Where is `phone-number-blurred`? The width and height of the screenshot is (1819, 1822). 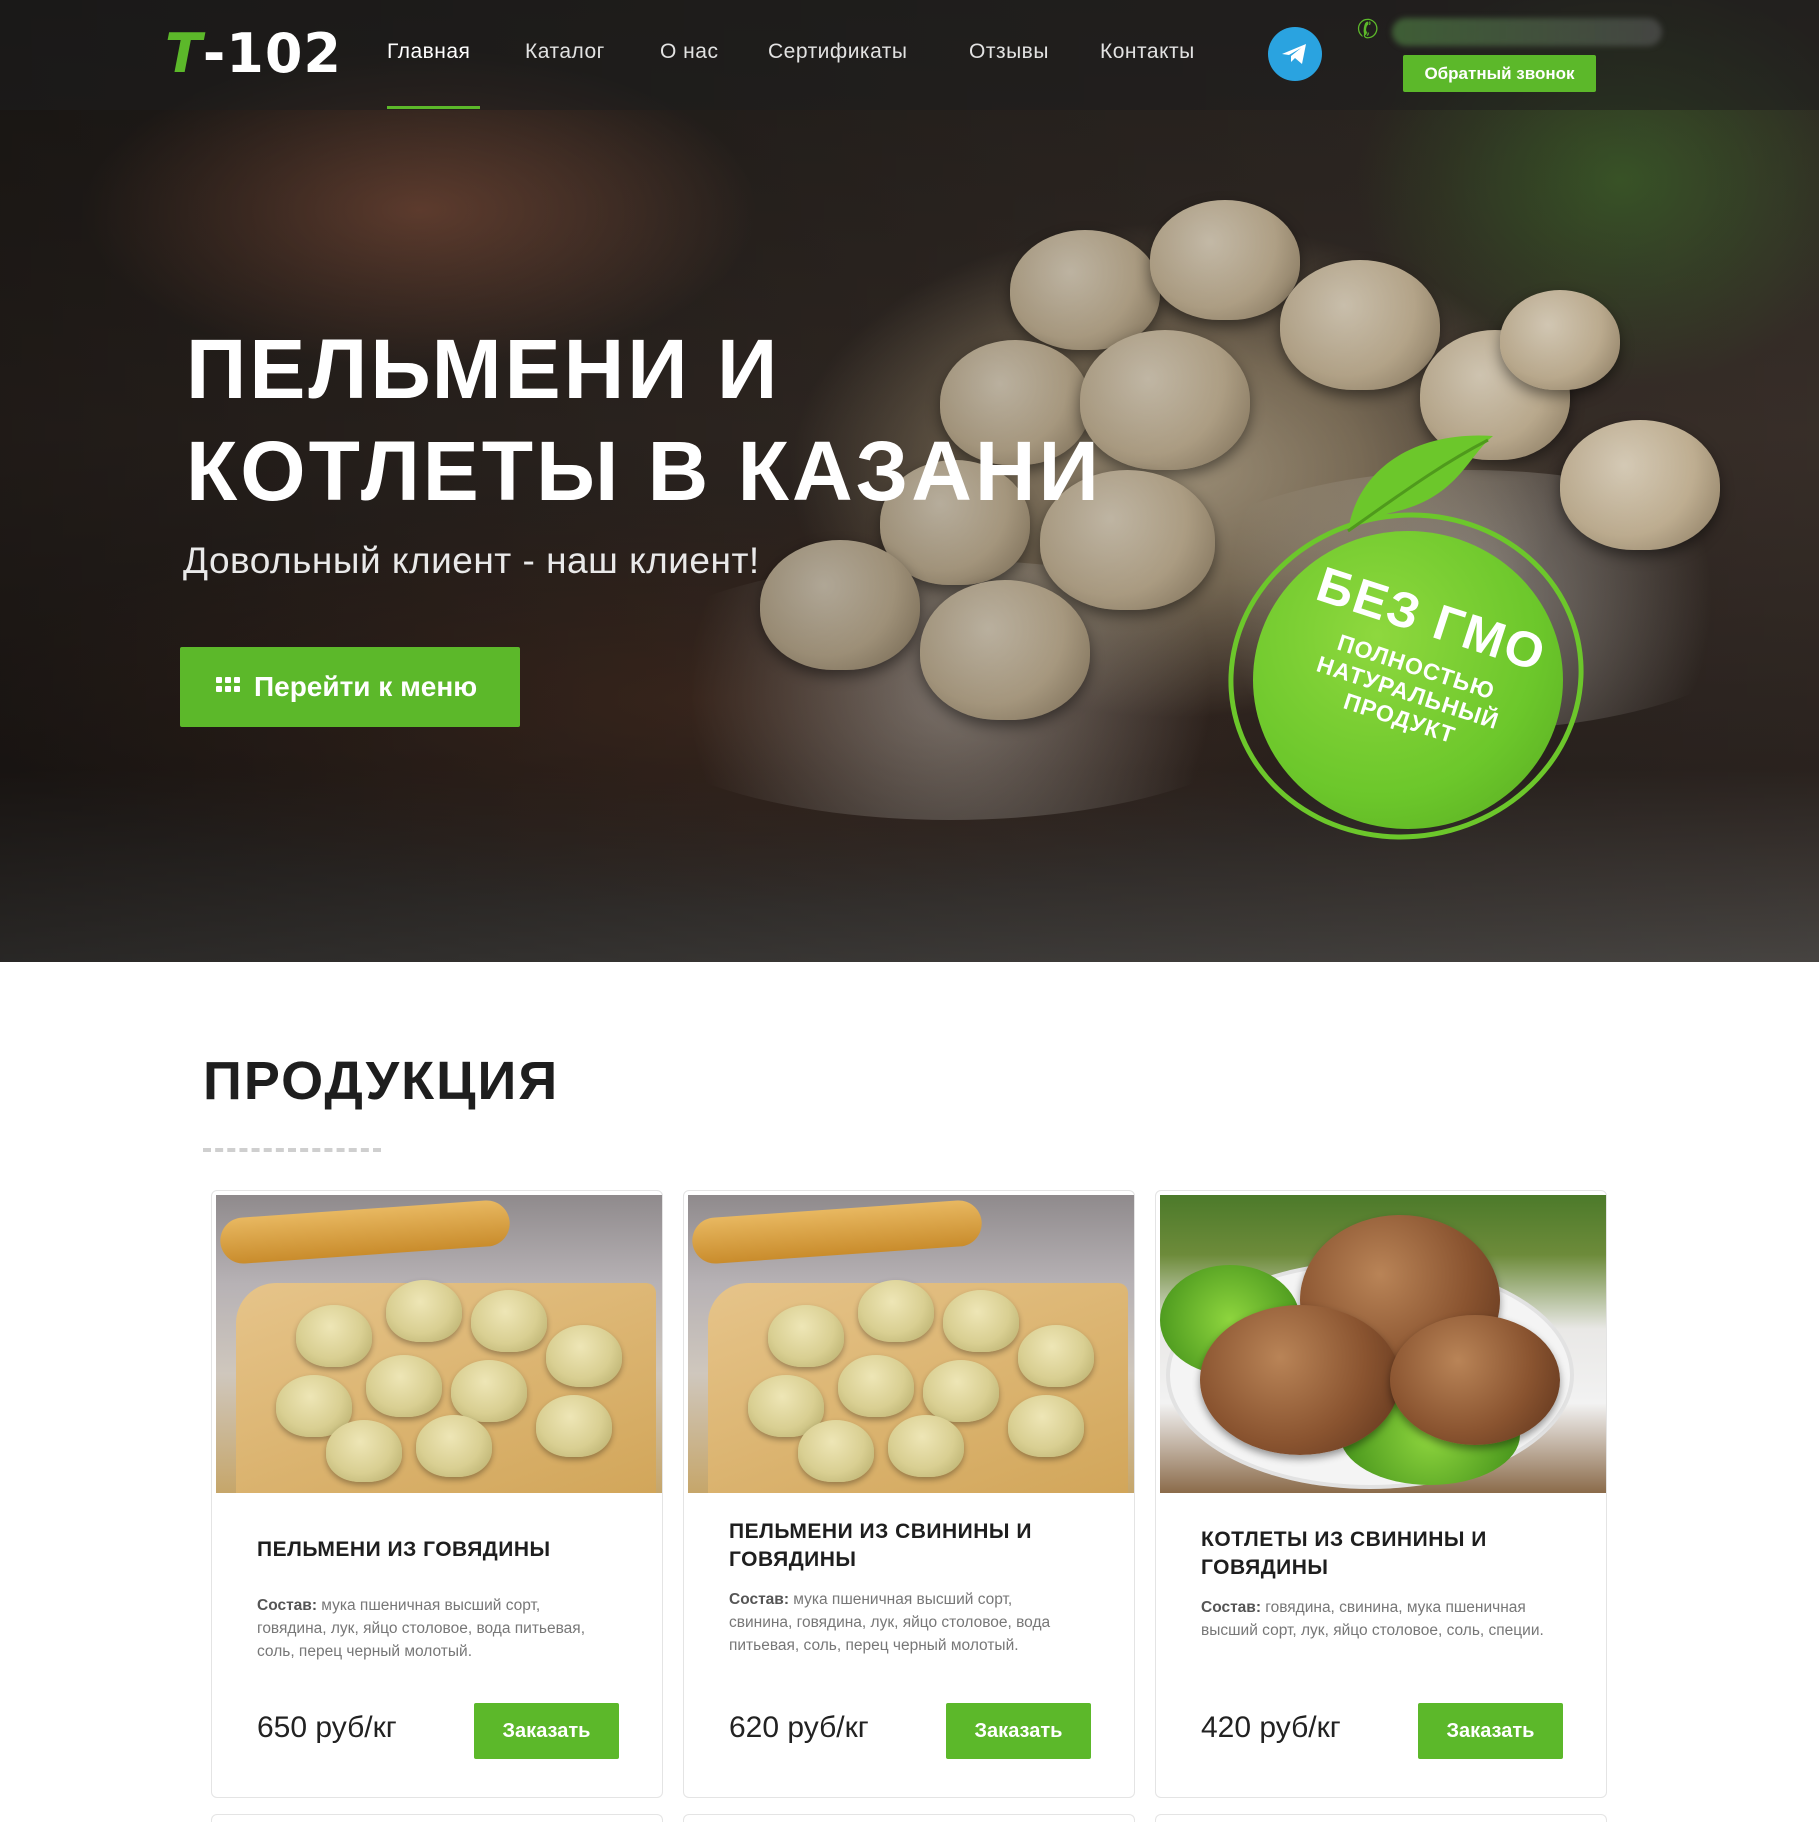
phone-number-blurred is located at coordinates (1527, 32).